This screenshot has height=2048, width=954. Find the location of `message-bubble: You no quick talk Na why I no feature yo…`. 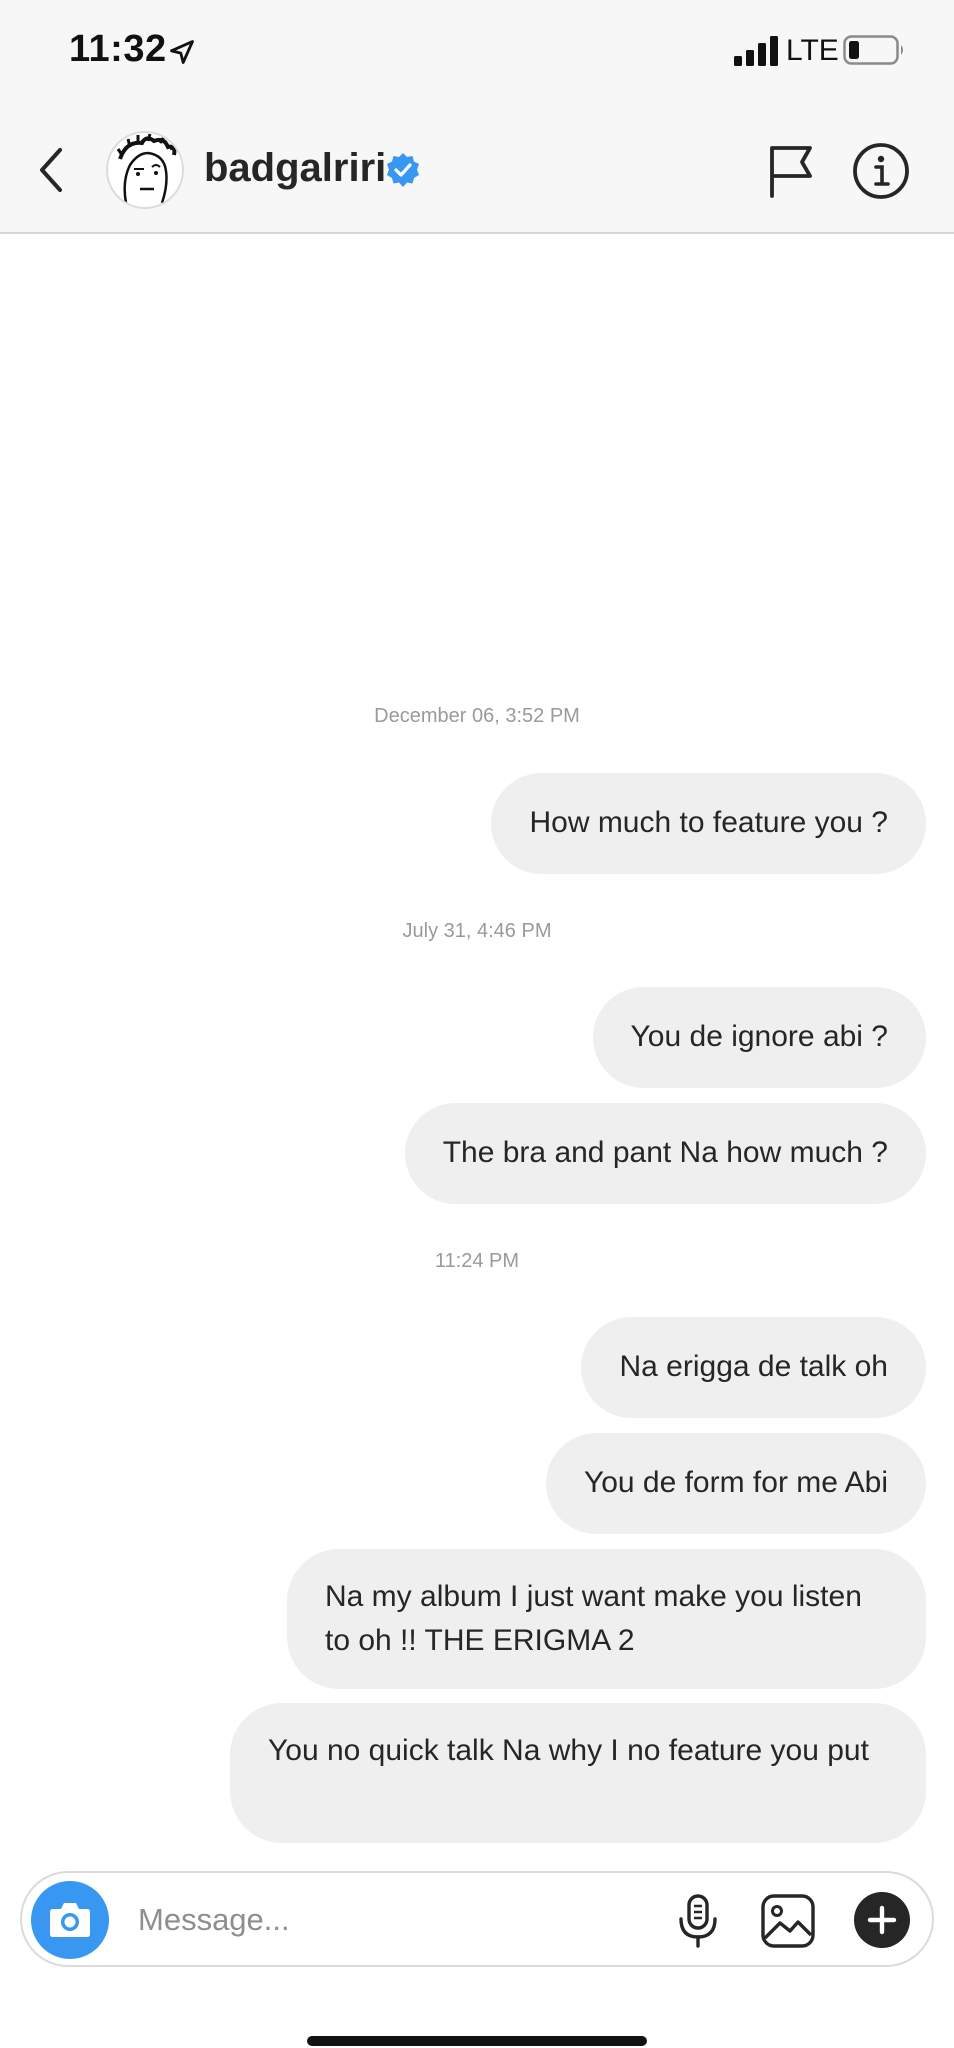

message-bubble: You no quick talk Na why I no feature yo… is located at coordinates (578, 1773).